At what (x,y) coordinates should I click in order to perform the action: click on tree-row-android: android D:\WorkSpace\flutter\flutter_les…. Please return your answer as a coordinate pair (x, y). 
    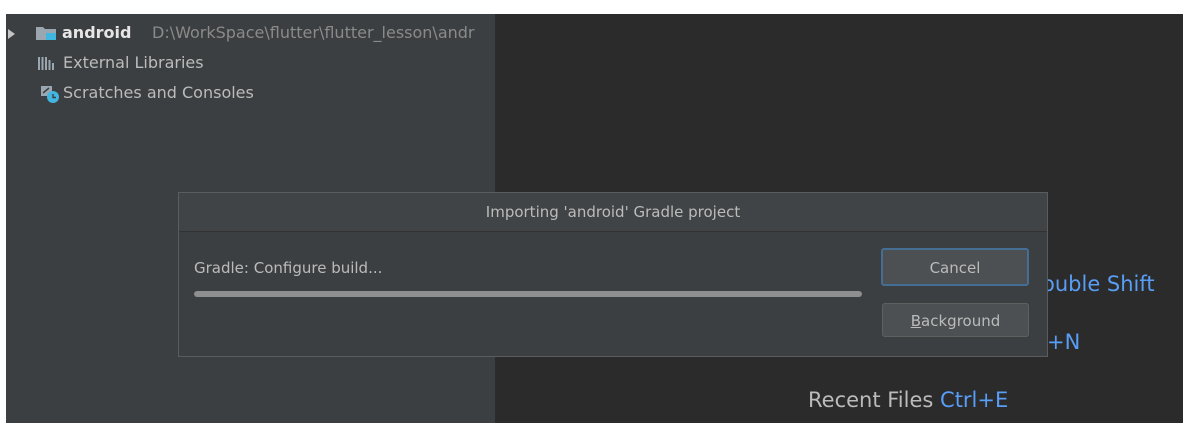
    Looking at the image, I should click on (250, 33).